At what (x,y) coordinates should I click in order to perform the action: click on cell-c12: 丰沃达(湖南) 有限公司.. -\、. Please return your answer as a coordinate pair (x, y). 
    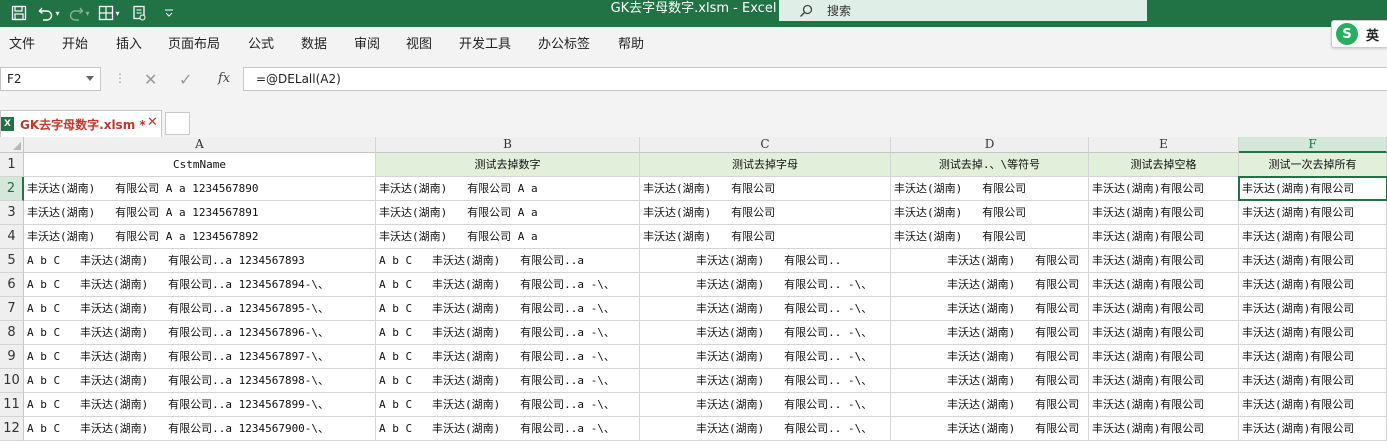
    Looking at the image, I should click on (765, 429).